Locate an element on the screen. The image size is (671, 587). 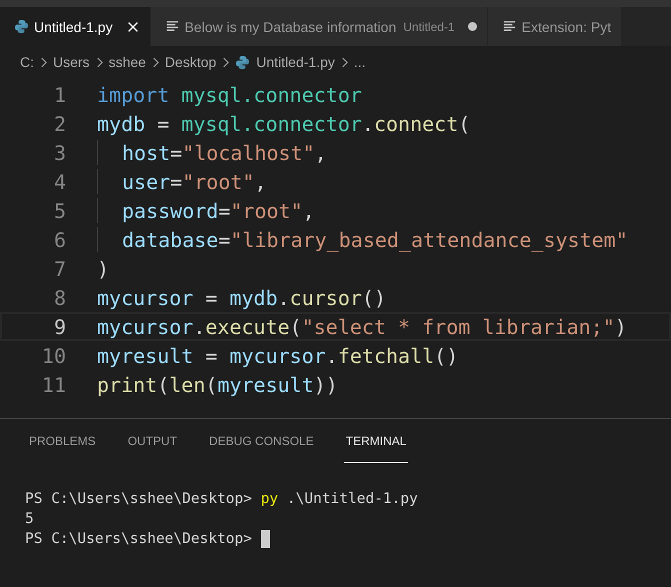
panel-tab: TERMINAL is located at coordinates (376, 441).